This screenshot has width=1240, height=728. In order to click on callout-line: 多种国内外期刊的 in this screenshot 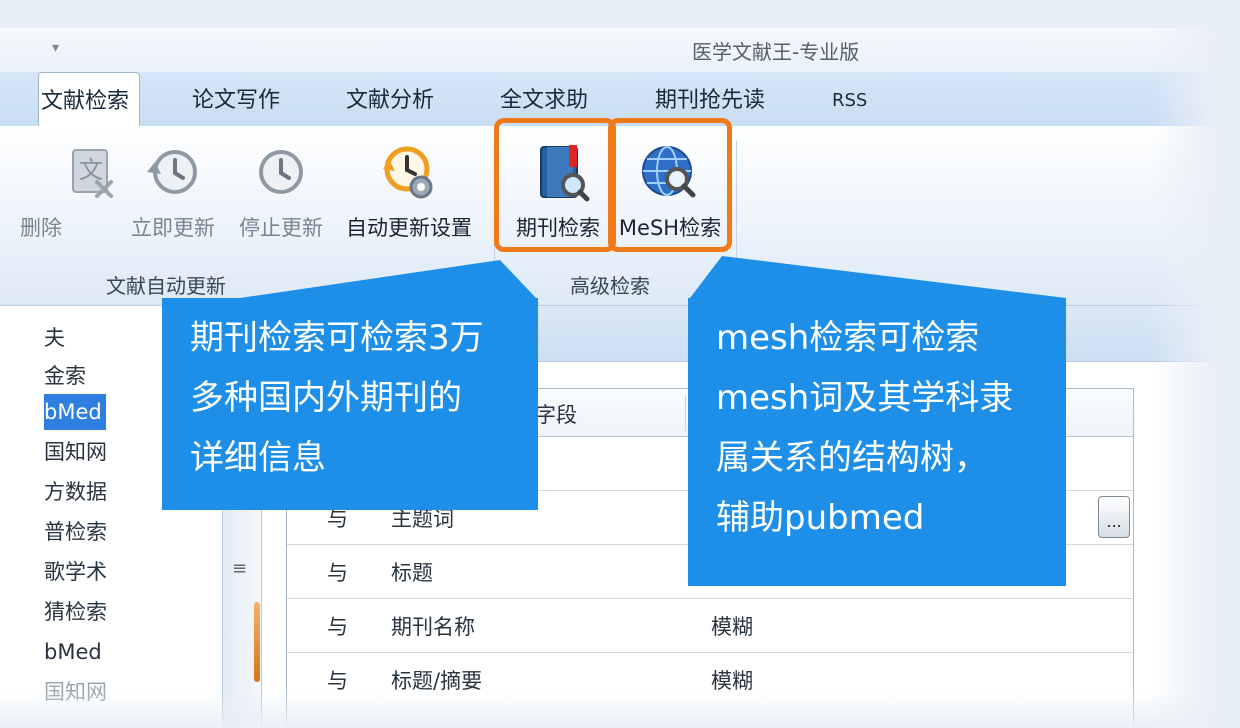, I will do `click(326, 398)`.